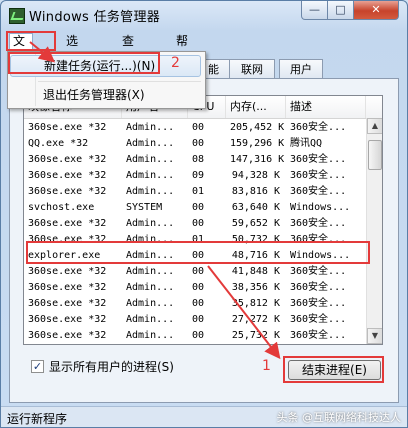 This screenshot has width=408, height=428. What do you see at coordinates (252, 68) in the screenshot?
I see `tab-networking: 联网` at bounding box center [252, 68].